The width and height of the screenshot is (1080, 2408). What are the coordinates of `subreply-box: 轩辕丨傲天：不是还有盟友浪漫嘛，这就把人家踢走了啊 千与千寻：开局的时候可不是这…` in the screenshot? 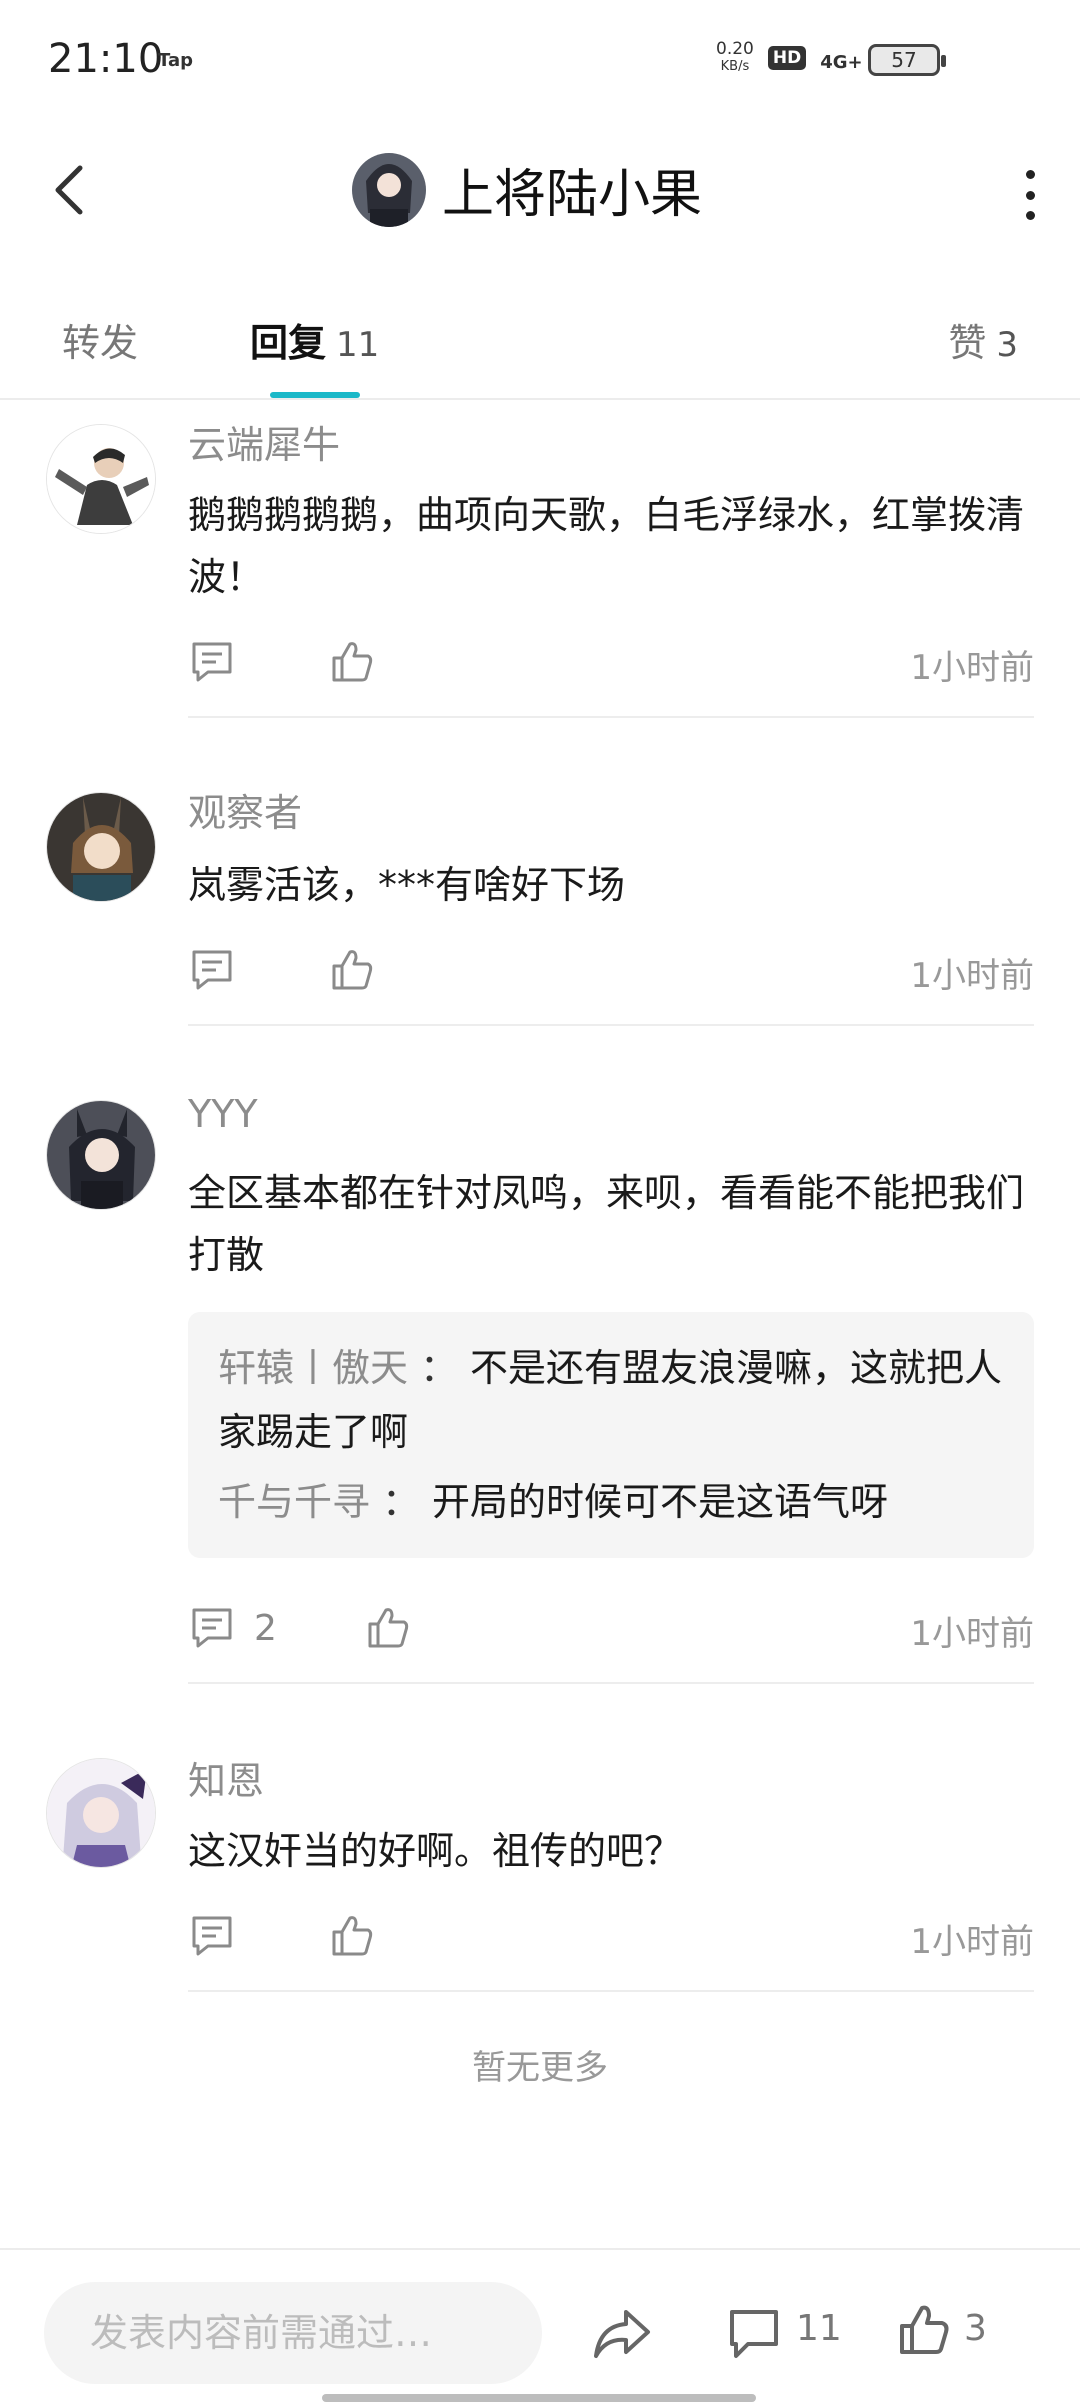 It's located at (611, 1435).